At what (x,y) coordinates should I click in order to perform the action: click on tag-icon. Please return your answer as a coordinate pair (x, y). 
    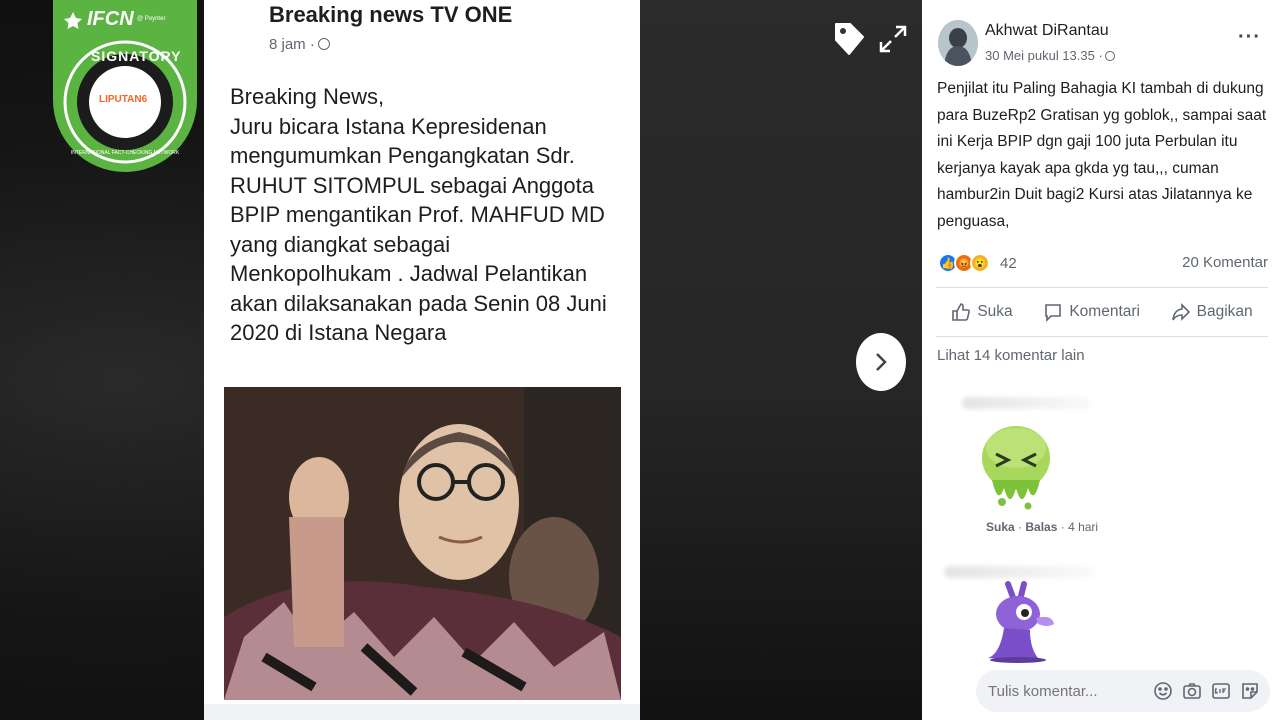
    Looking at the image, I should click on (849, 39).